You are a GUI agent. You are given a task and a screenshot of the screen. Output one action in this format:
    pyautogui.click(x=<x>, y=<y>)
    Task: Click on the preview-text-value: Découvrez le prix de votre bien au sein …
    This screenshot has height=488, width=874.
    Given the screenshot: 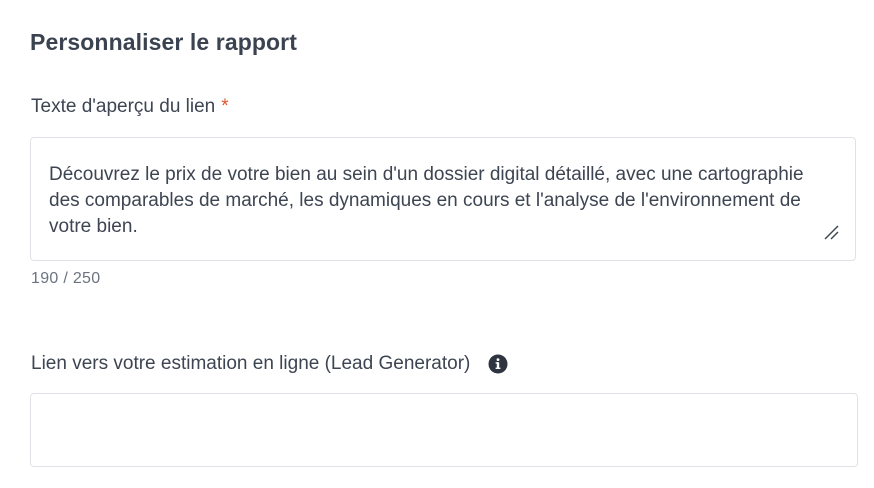 What is the action you would take?
    pyautogui.click(x=444, y=201)
    